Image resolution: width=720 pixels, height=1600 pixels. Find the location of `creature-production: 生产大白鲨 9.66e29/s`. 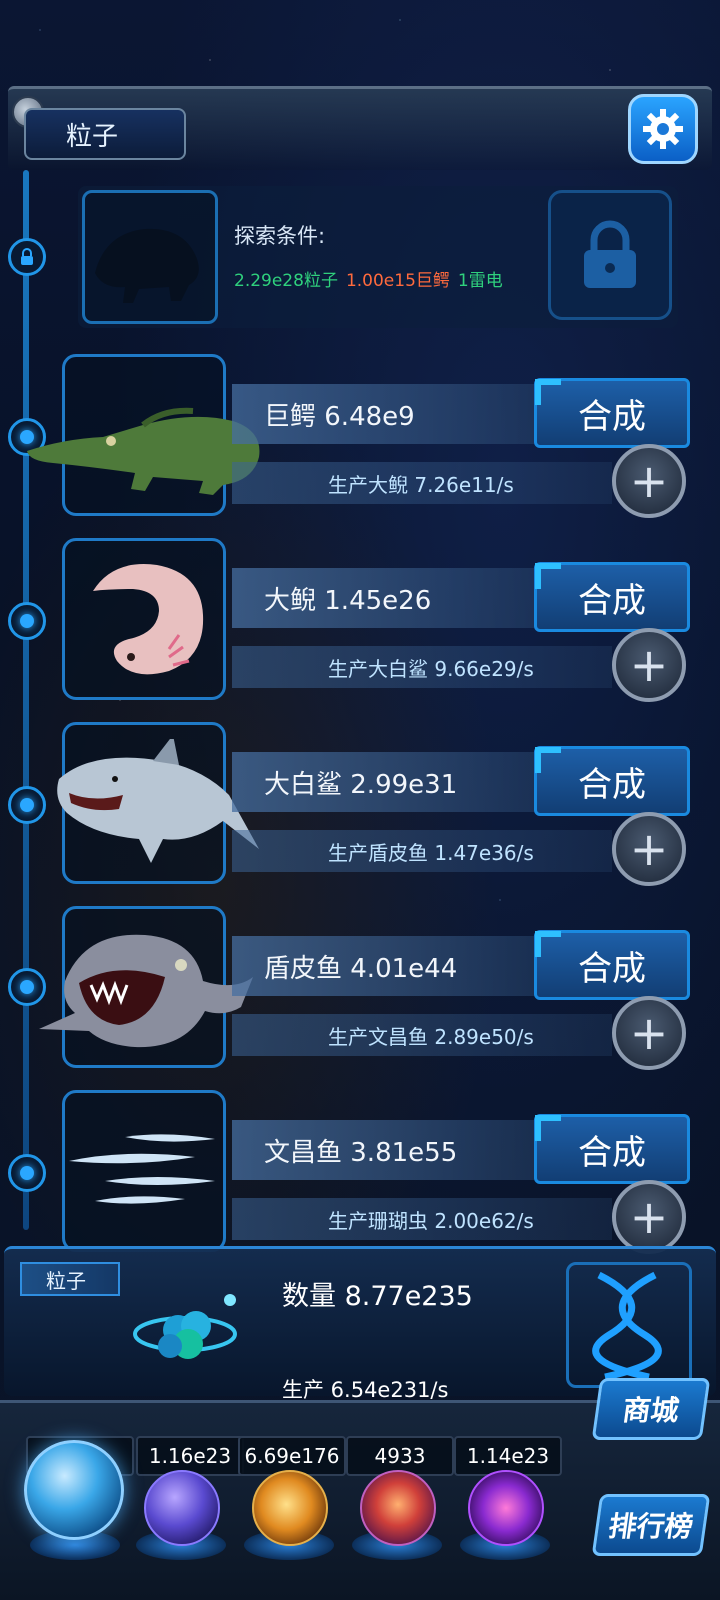

creature-production: 生产大白鲨 9.66e29/s is located at coordinates (422, 667).